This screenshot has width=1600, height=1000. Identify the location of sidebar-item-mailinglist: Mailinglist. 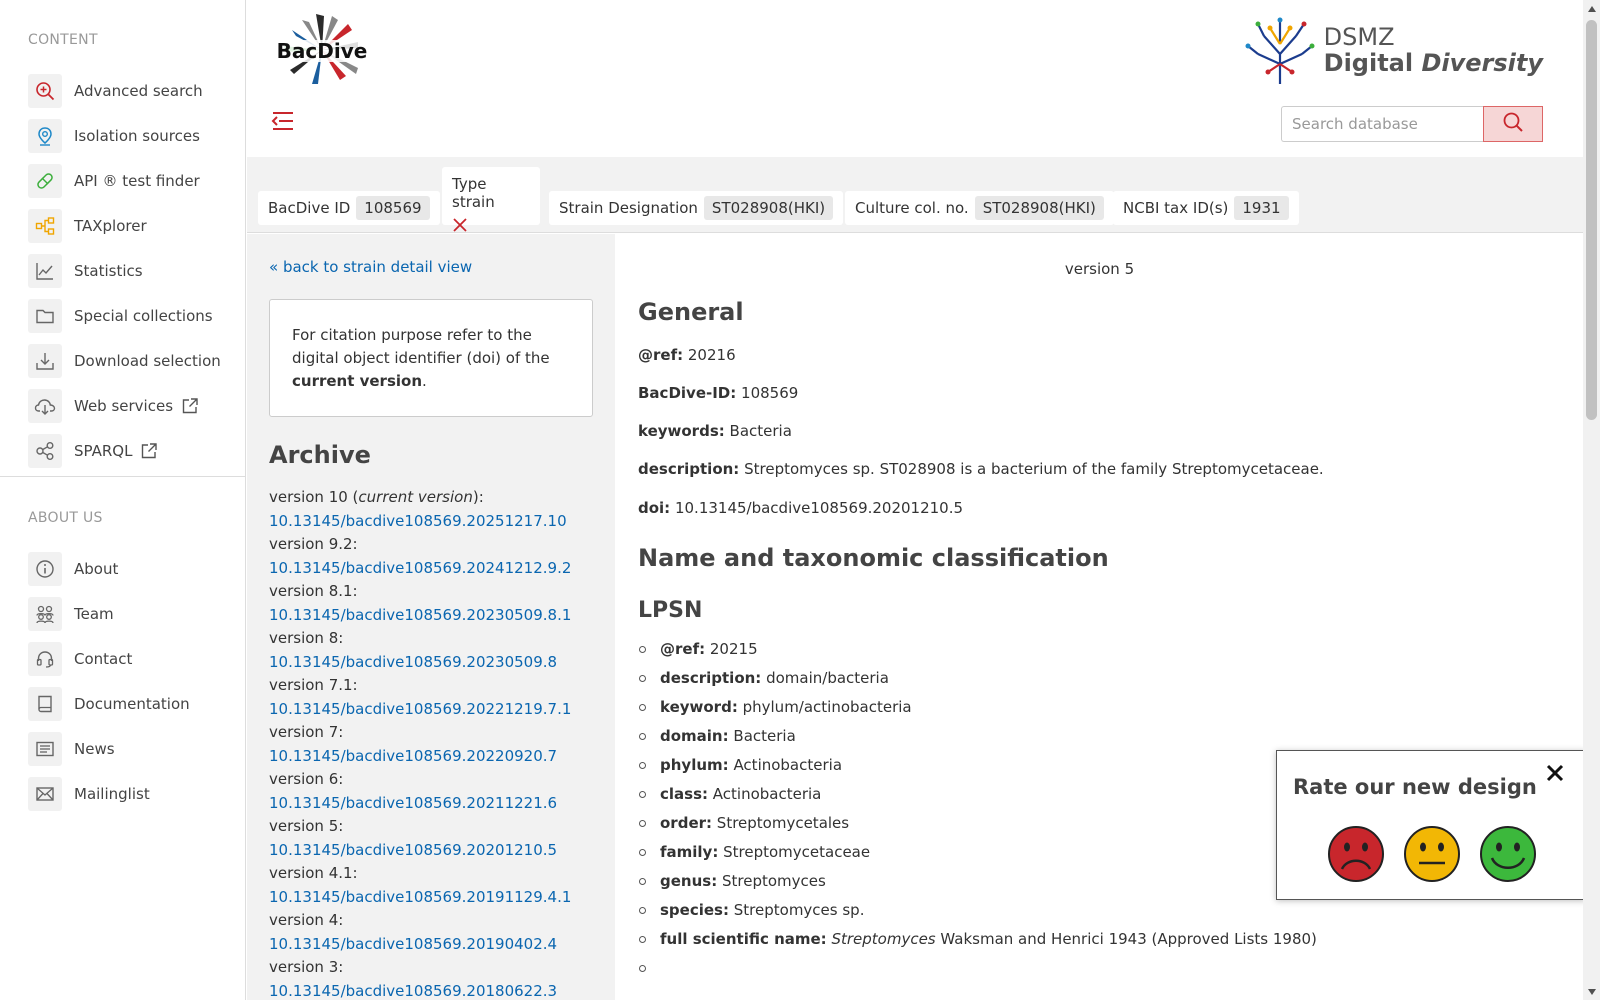
(109, 793).